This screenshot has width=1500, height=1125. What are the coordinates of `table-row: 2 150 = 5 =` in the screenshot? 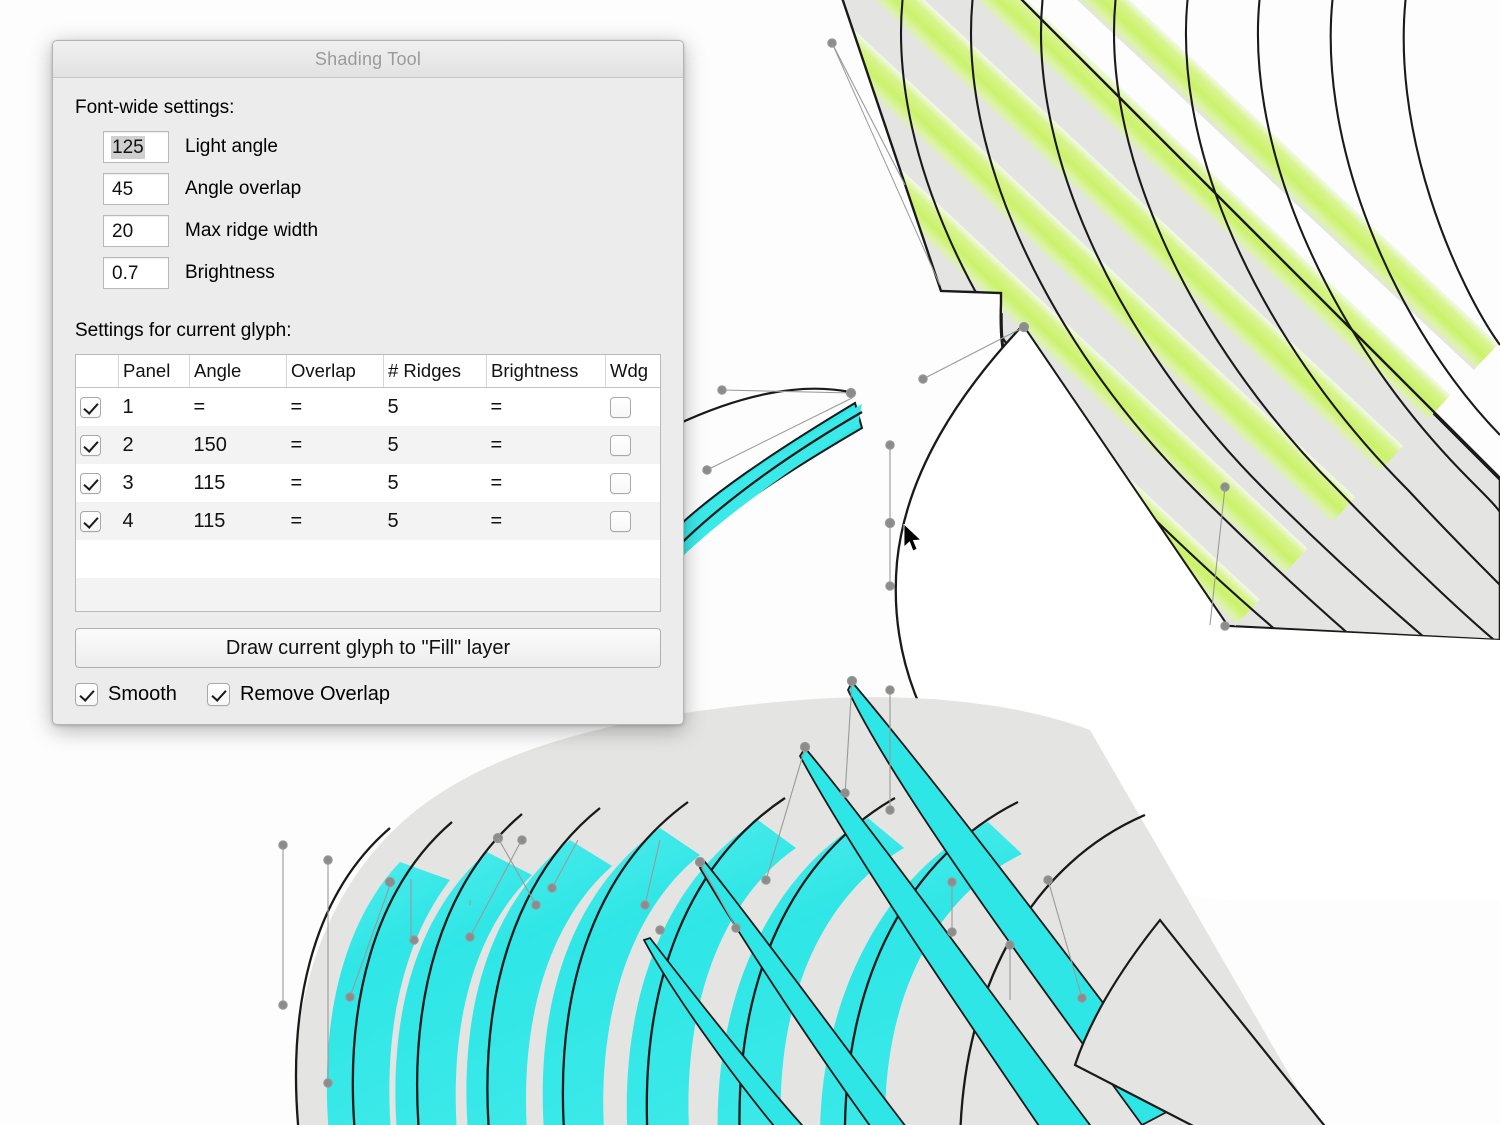 It's located at (368, 445).